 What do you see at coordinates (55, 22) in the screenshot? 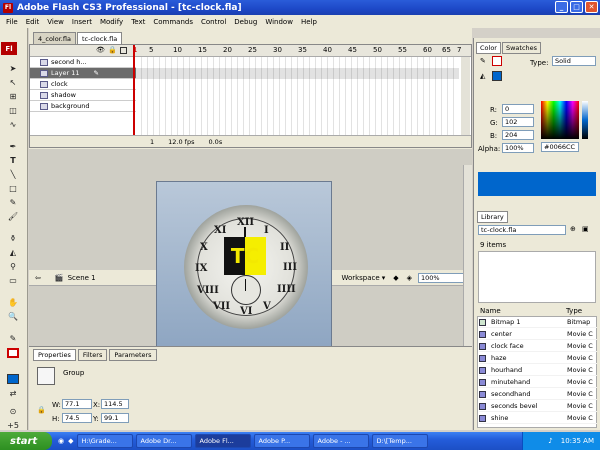
I see `menu-view: View` at bounding box center [55, 22].